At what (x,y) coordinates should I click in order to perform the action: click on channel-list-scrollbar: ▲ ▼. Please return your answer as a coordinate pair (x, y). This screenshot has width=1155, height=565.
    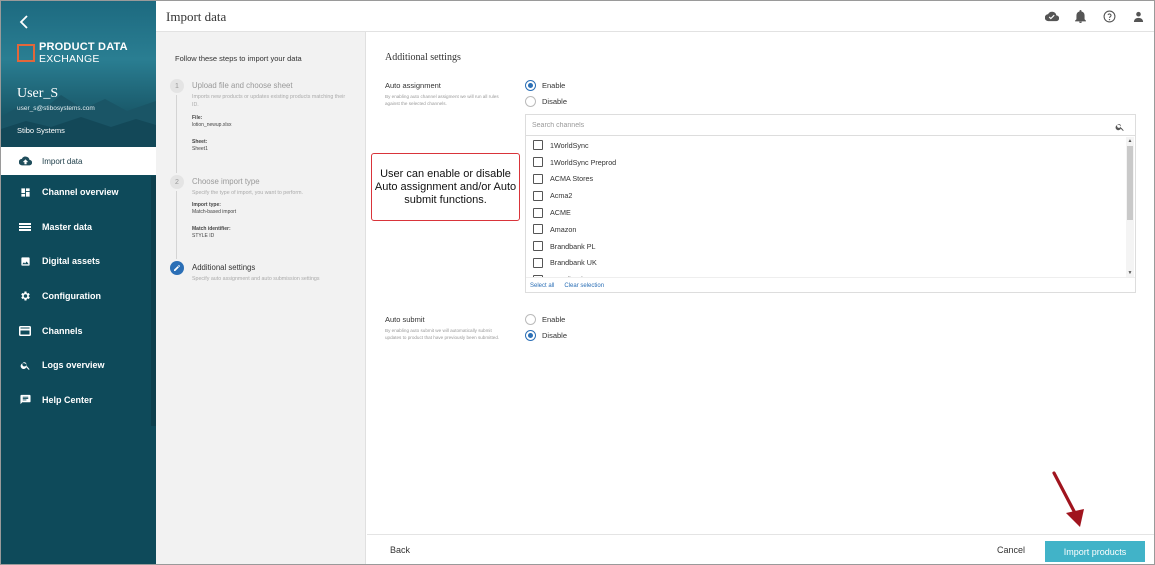
    Looking at the image, I should click on (1130, 207).